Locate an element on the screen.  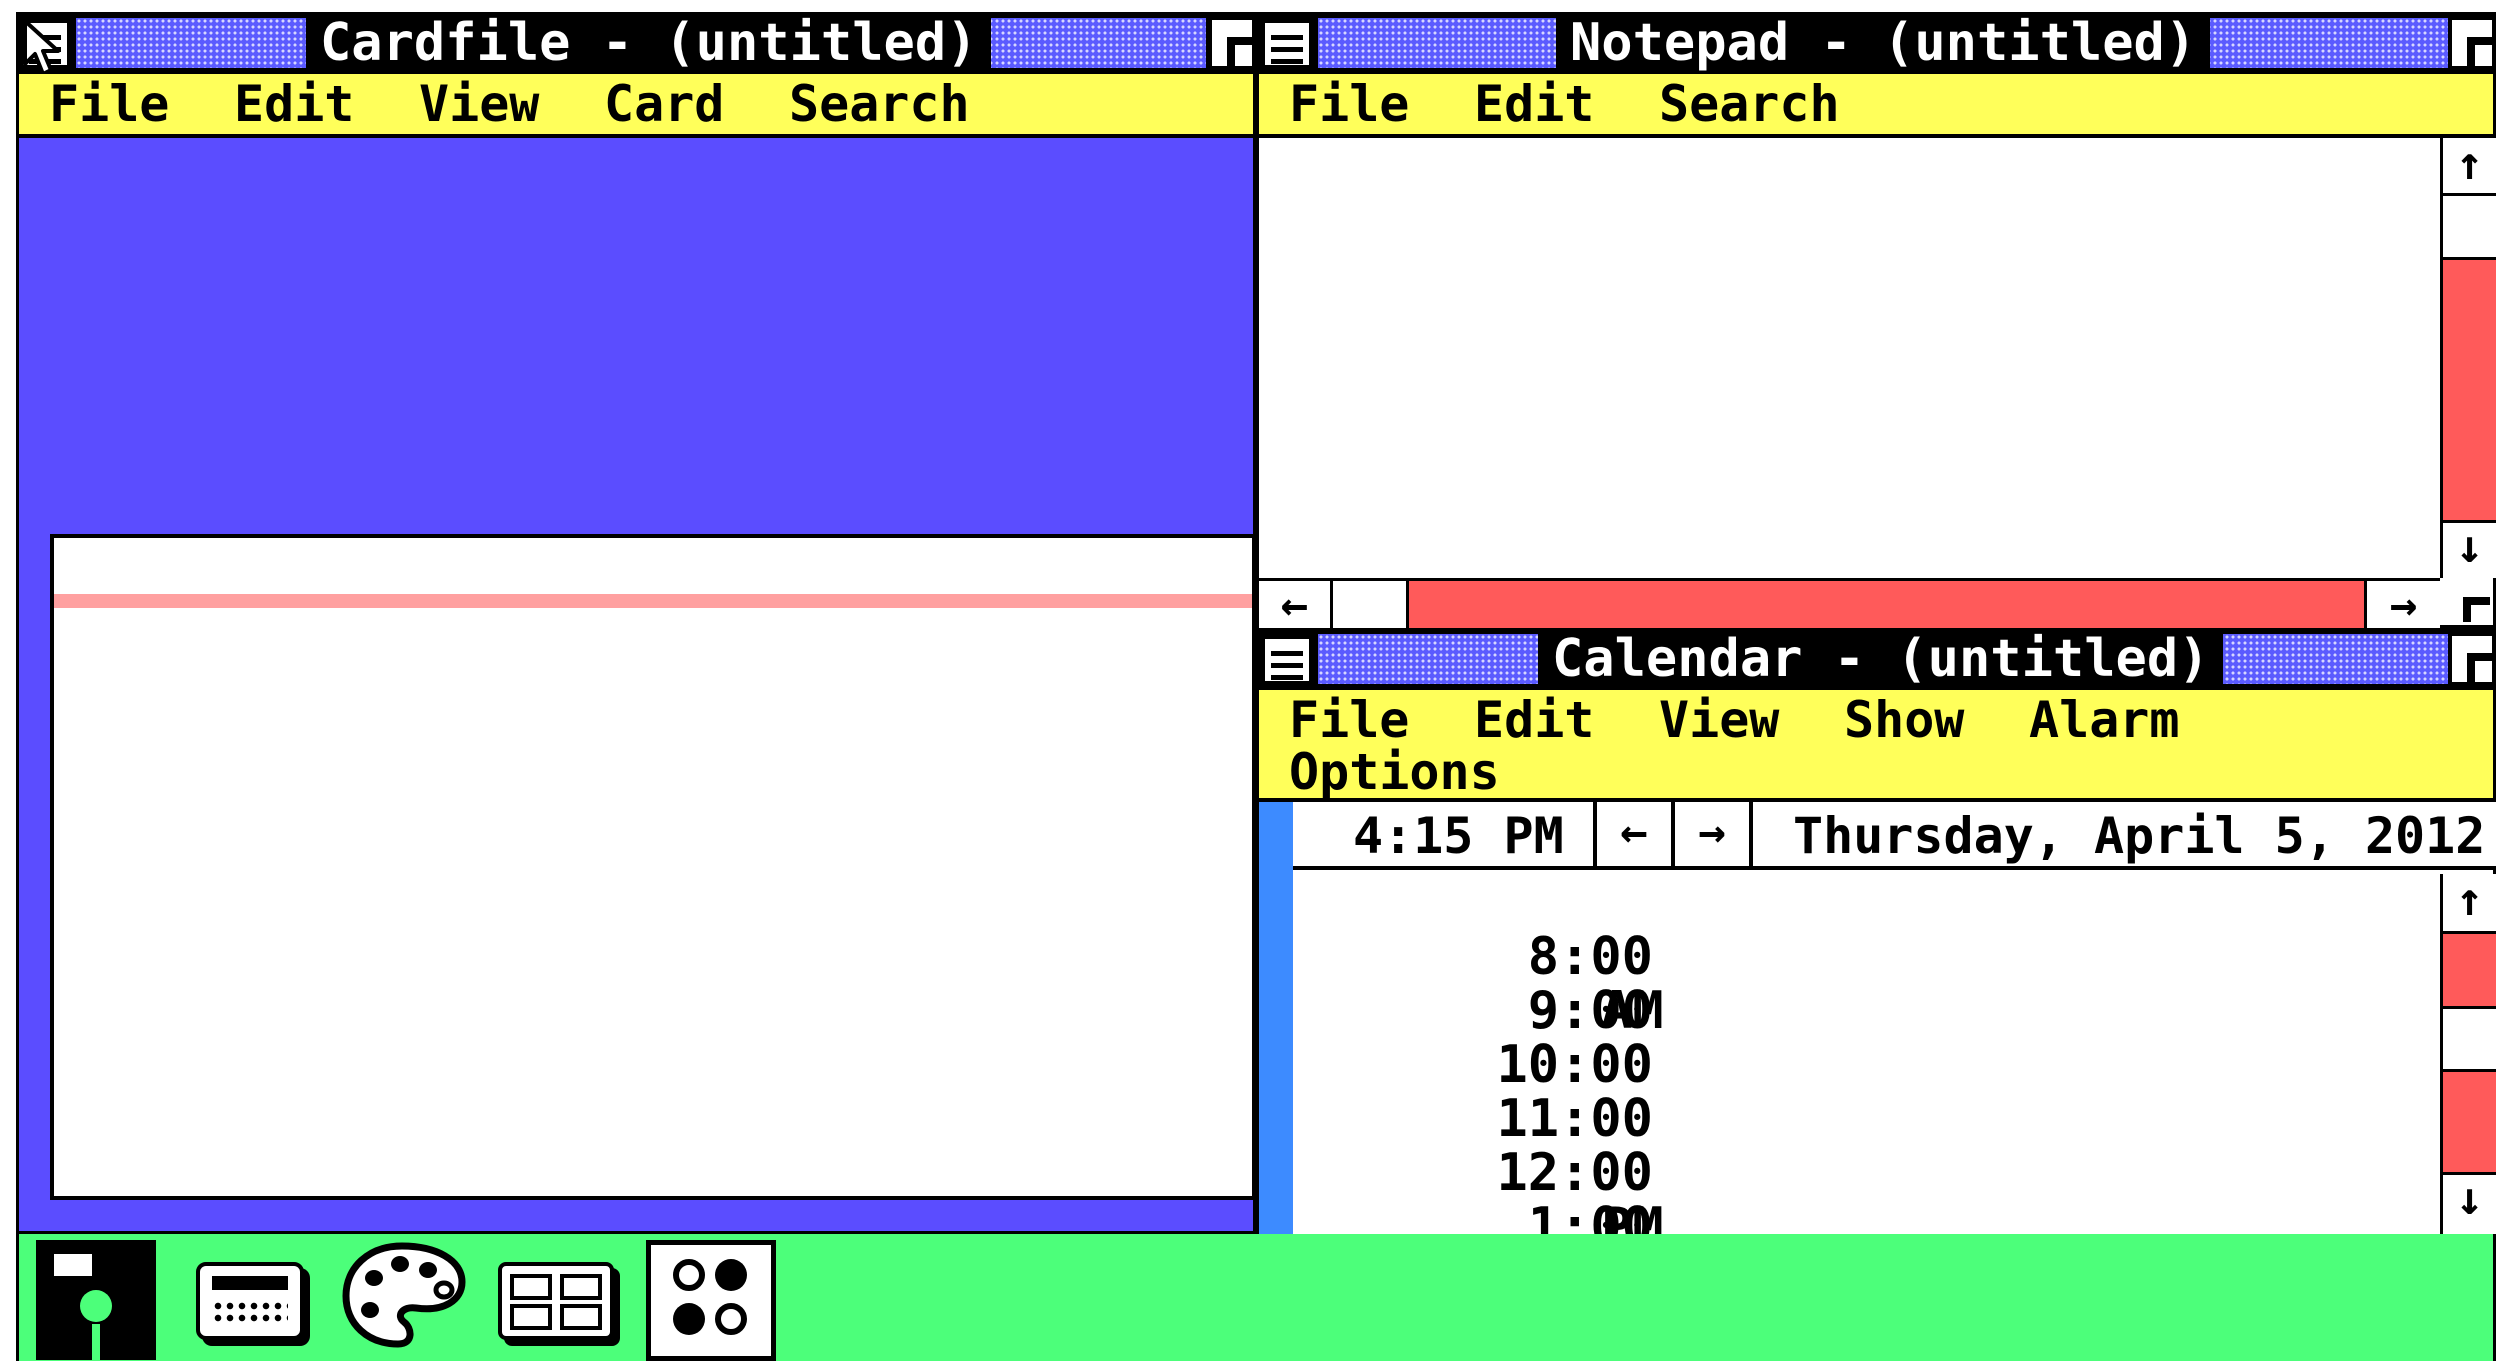
notepad-titlebar: Notepad - (untitled) is located at coordinates (1876, 43).